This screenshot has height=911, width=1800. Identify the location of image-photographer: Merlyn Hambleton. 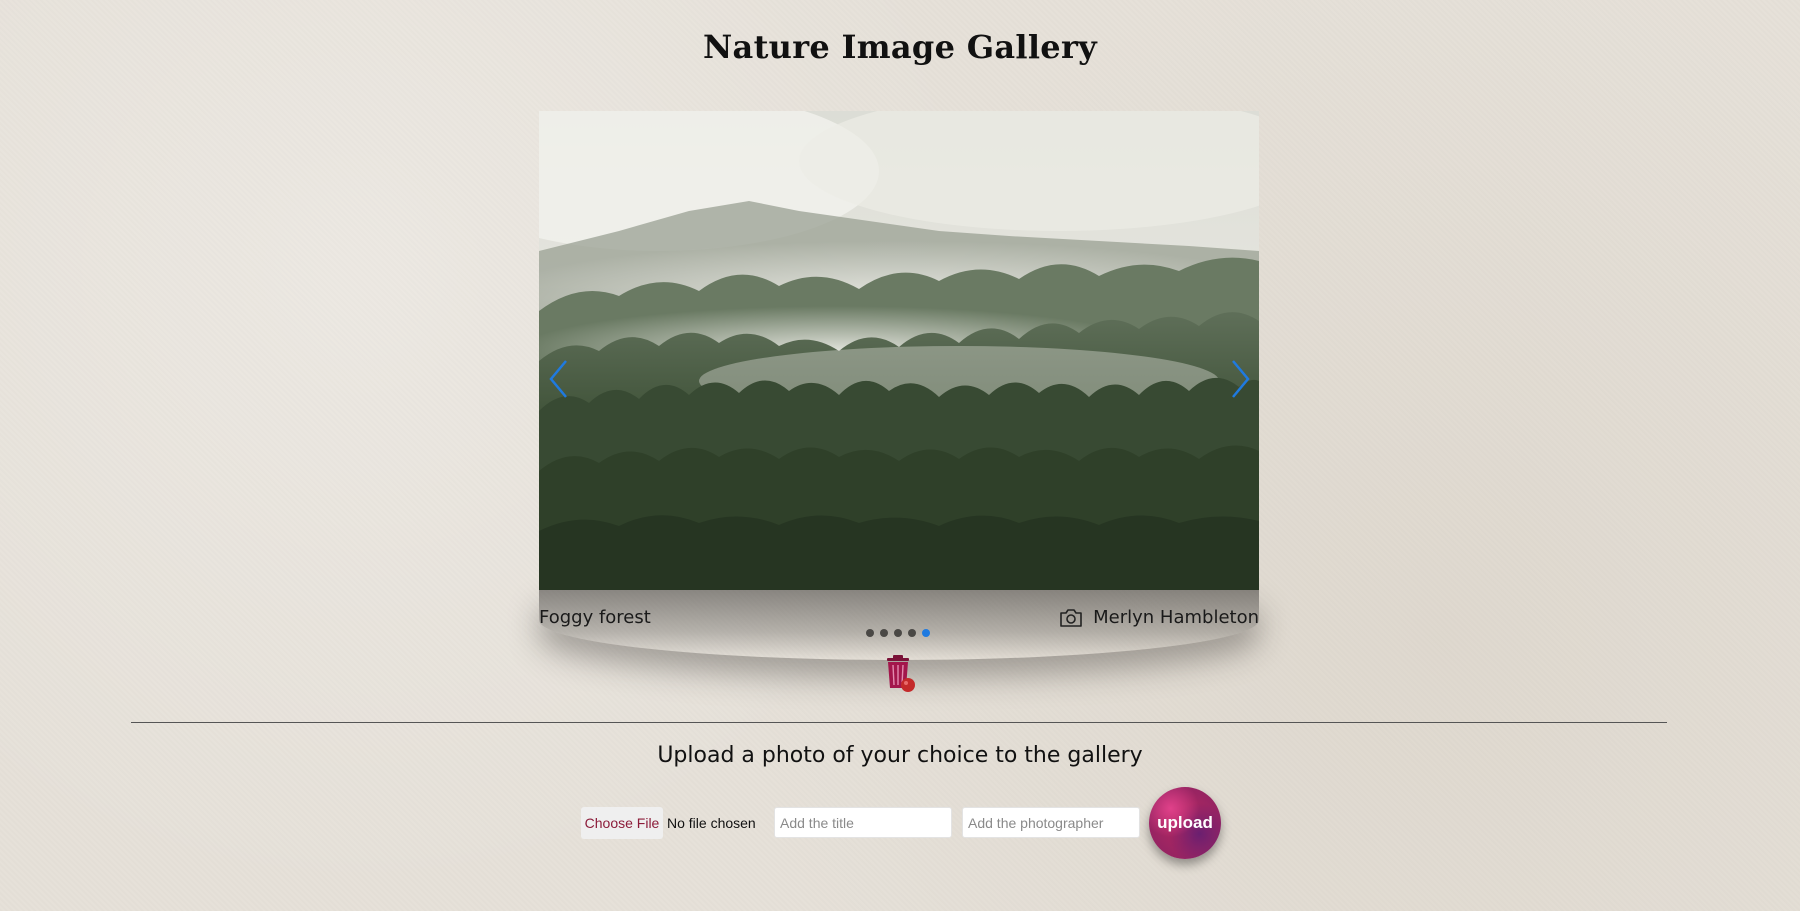
(1159, 617).